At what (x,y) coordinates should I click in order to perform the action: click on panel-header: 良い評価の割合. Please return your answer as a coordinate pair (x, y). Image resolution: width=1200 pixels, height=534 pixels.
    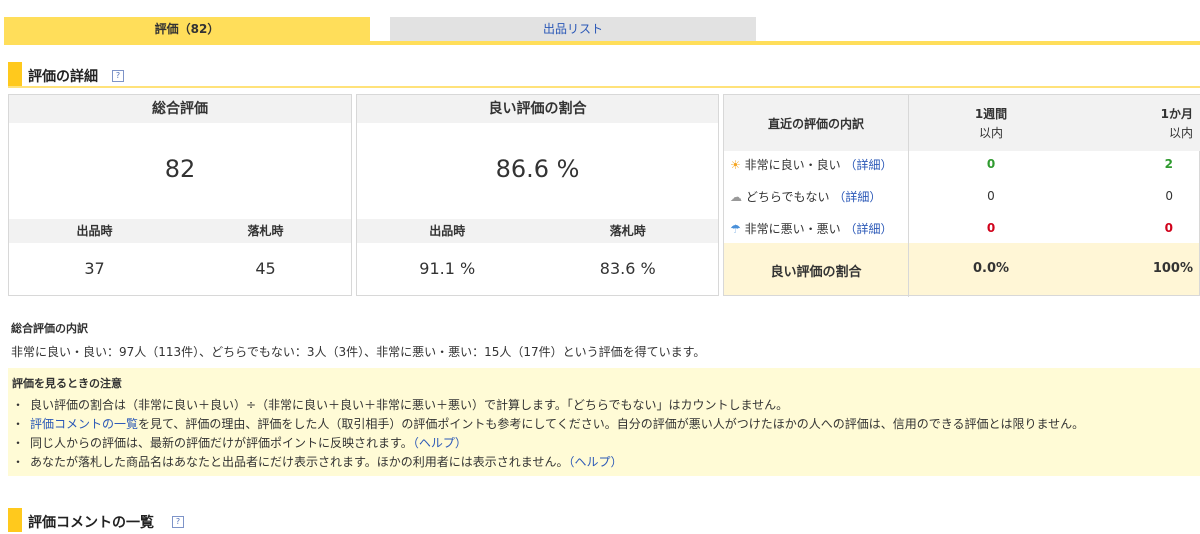
    Looking at the image, I should click on (537, 109).